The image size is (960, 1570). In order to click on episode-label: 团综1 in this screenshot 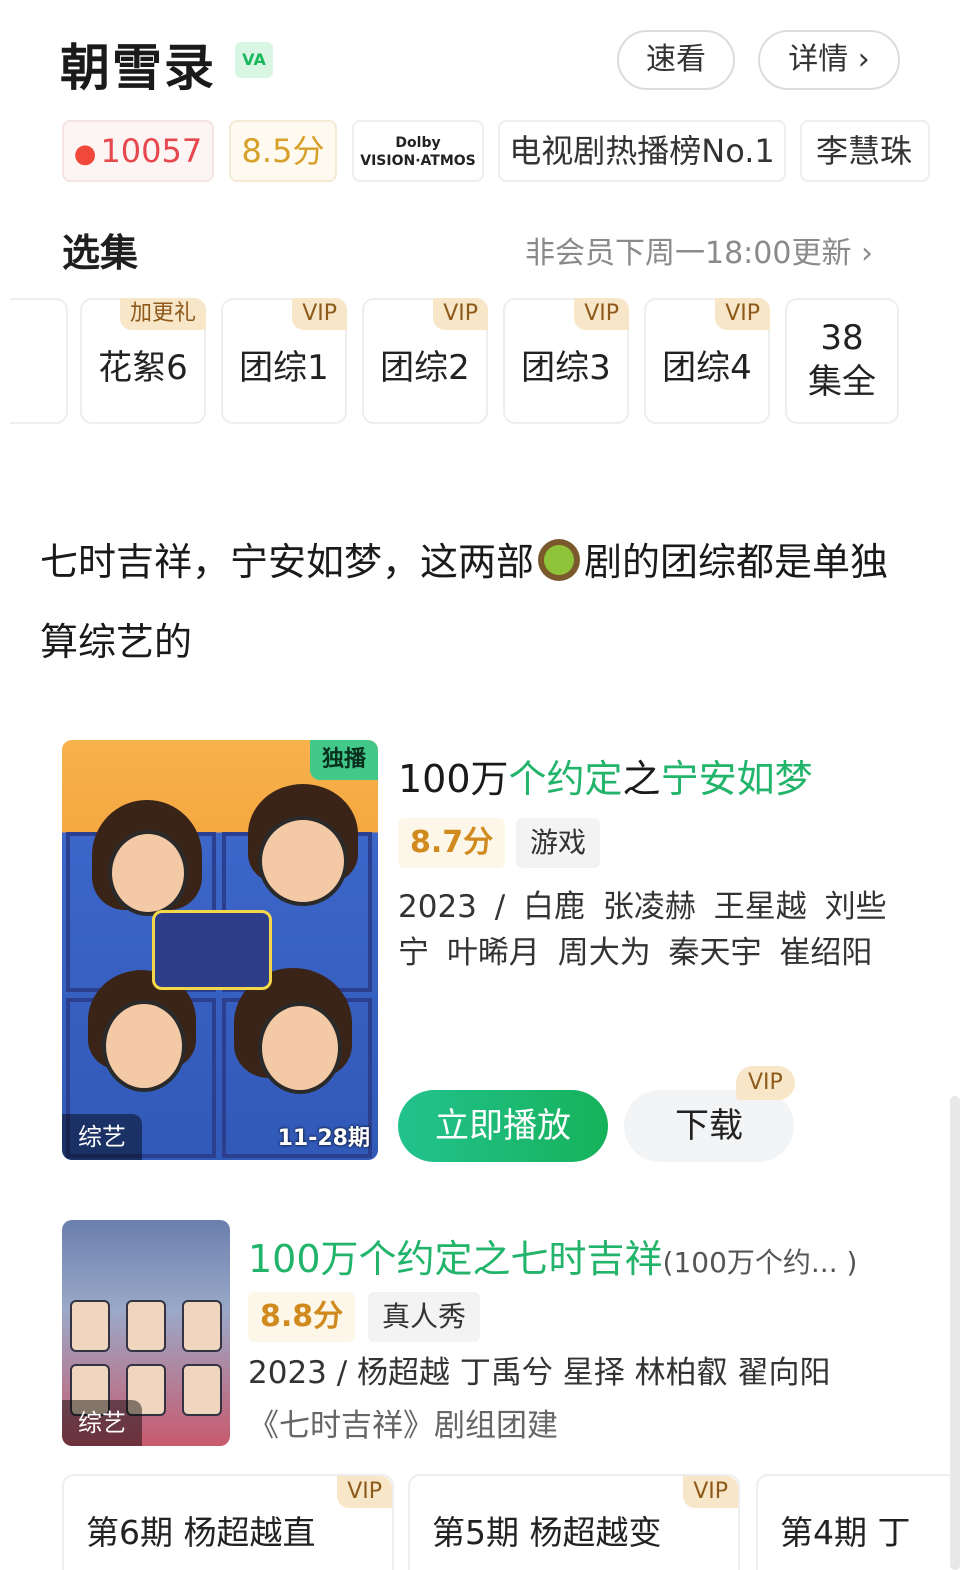, I will do `click(284, 368)`.